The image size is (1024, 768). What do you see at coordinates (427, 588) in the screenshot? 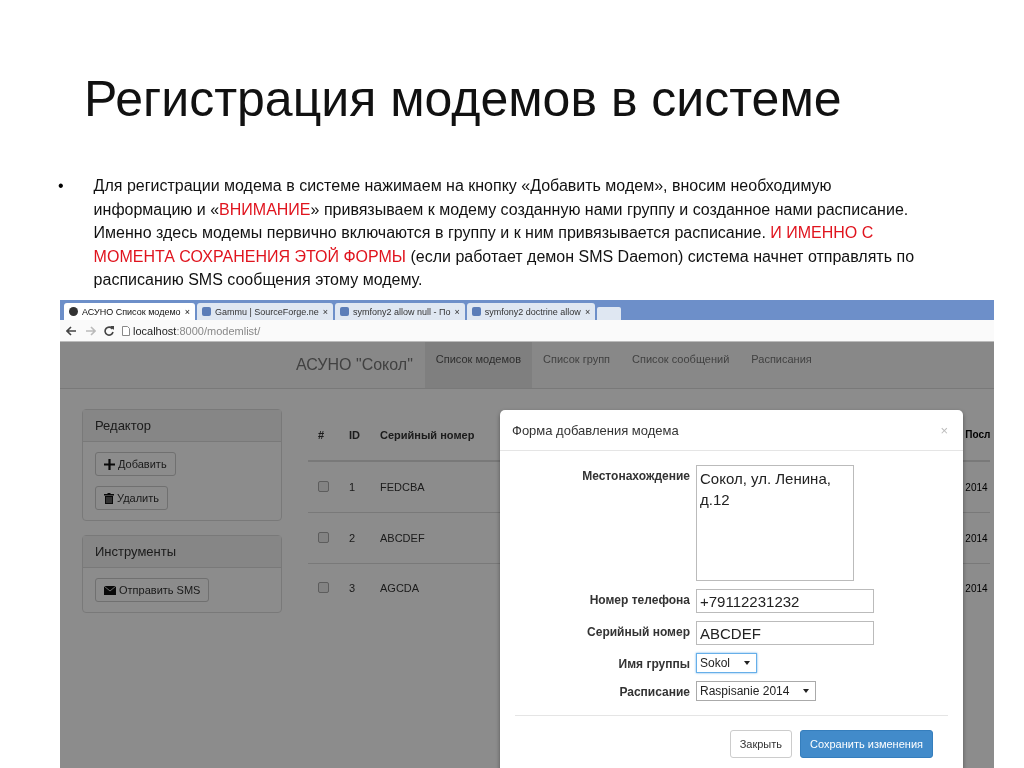
I see `table-cell: AGCDA` at bounding box center [427, 588].